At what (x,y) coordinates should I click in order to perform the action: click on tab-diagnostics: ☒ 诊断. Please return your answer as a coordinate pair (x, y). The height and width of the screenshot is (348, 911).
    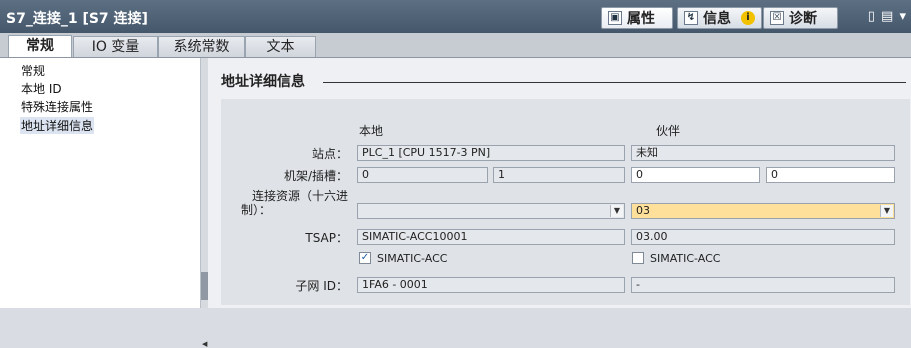
    Looking at the image, I should click on (800, 18).